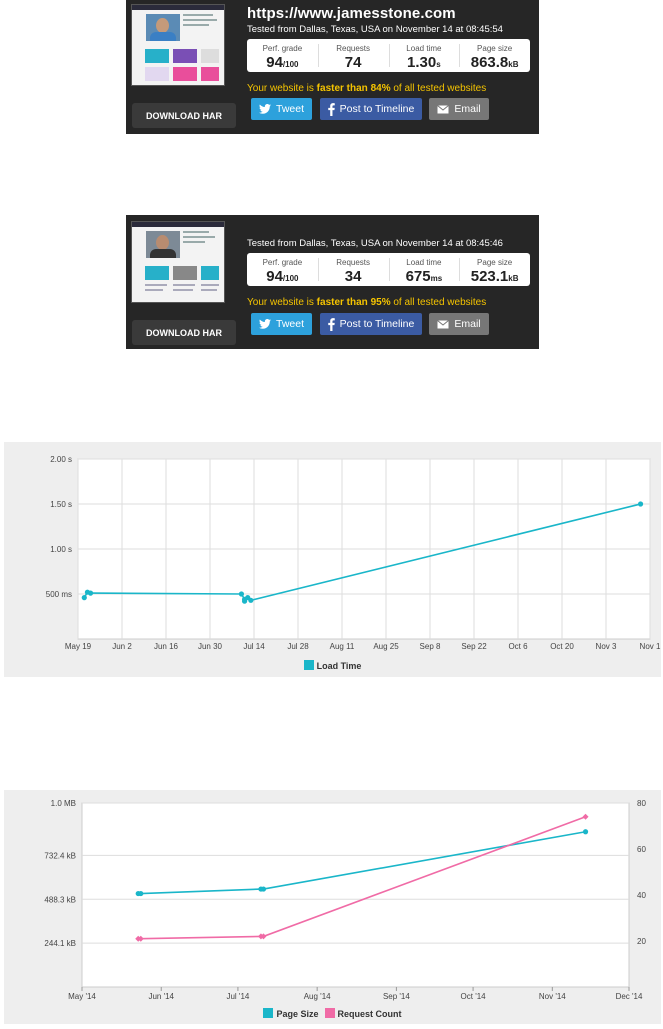 Image resolution: width=663 pixels, height=1029 pixels. What do you see at coordinates (60, 855) in the screenshot?
I see `y-left-tick-label: 732.4 kB` at bounding box center [60, 855].